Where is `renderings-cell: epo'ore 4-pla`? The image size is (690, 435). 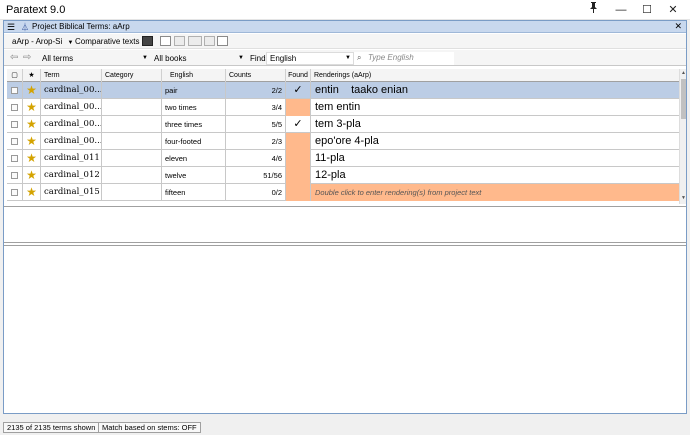 renderings-cell: epo'ore 4-pla is located at coordinates (495, 141).